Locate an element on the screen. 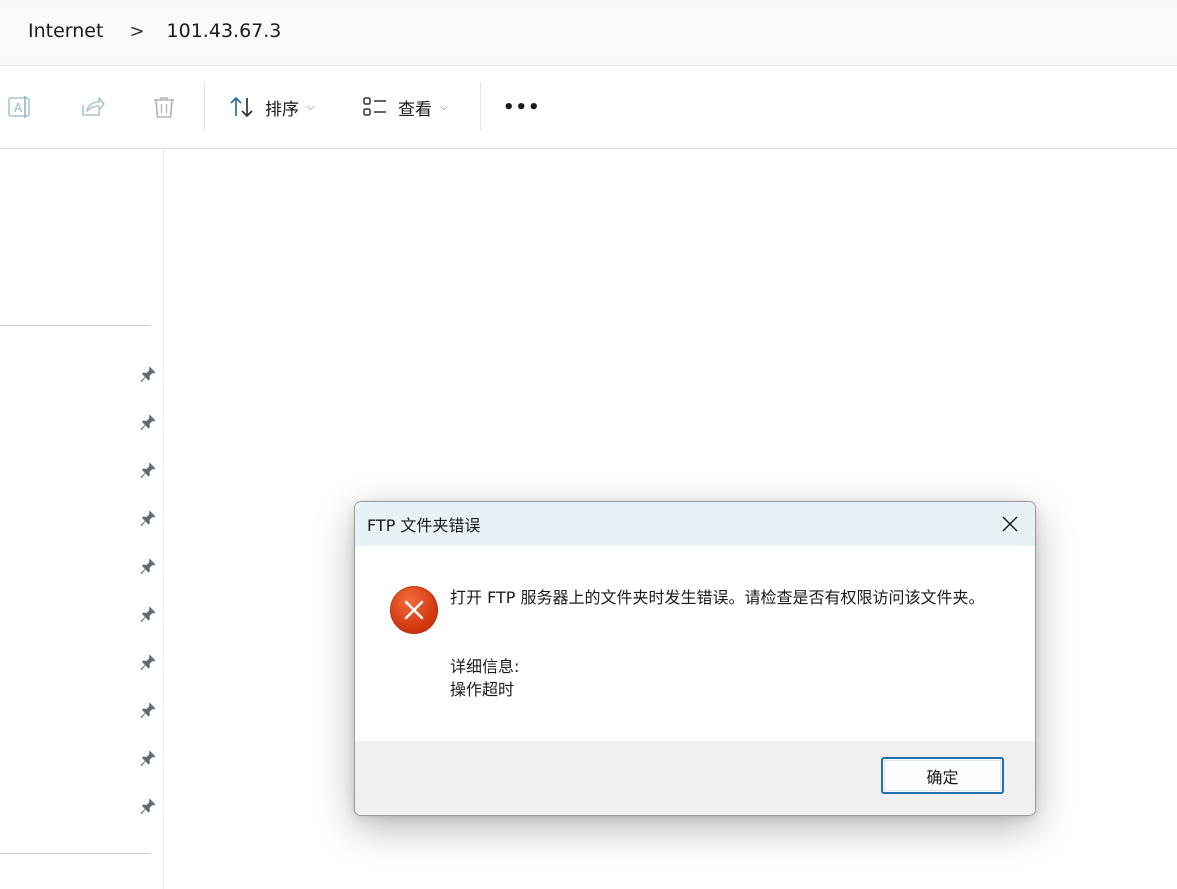 The height and width of the screenshot is (889, 1177). details-label: 详细信息: is located at coordinates (485, 666).